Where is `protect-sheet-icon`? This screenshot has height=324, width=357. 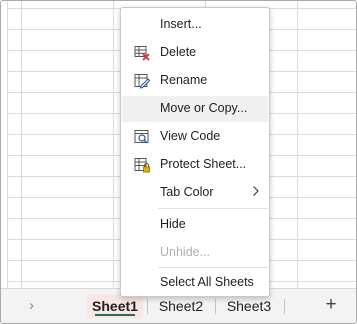 protect-sheet-icon is located at coordinates (142, 165).